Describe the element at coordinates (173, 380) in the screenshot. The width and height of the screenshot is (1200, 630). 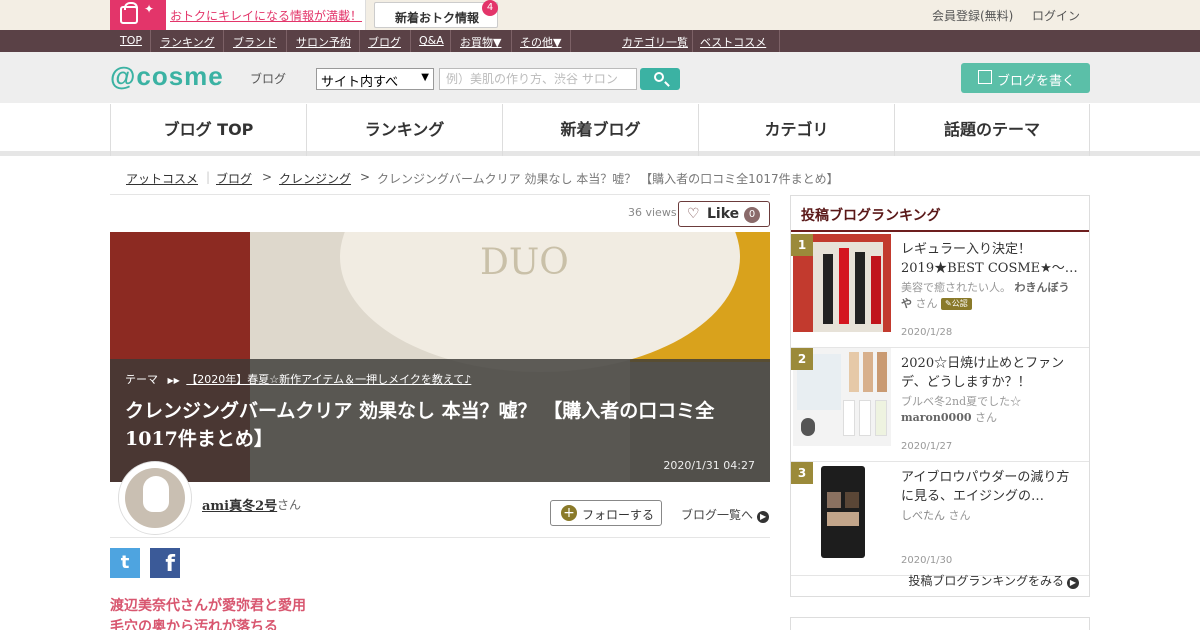
I see `double-arrow-icon: ▶▶` at that location.